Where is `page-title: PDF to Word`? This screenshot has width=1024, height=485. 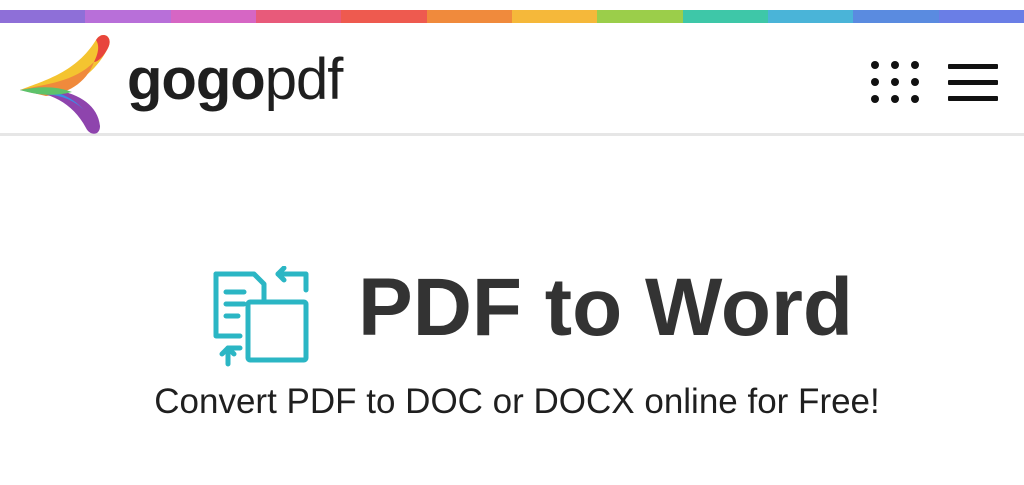 page-title: PDF to Word is located at coordinates (605, 307).